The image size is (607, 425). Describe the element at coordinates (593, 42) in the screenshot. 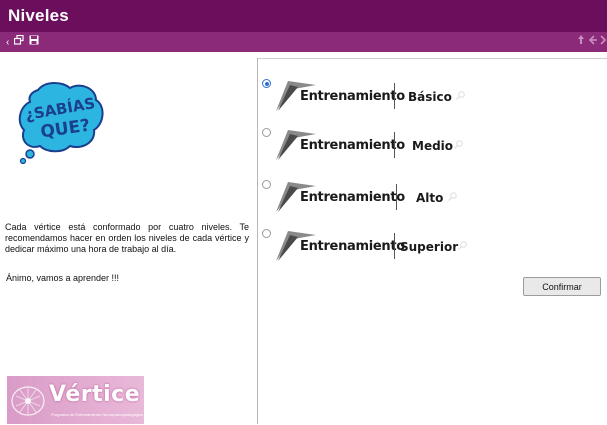

I see `back-icon` at that location.